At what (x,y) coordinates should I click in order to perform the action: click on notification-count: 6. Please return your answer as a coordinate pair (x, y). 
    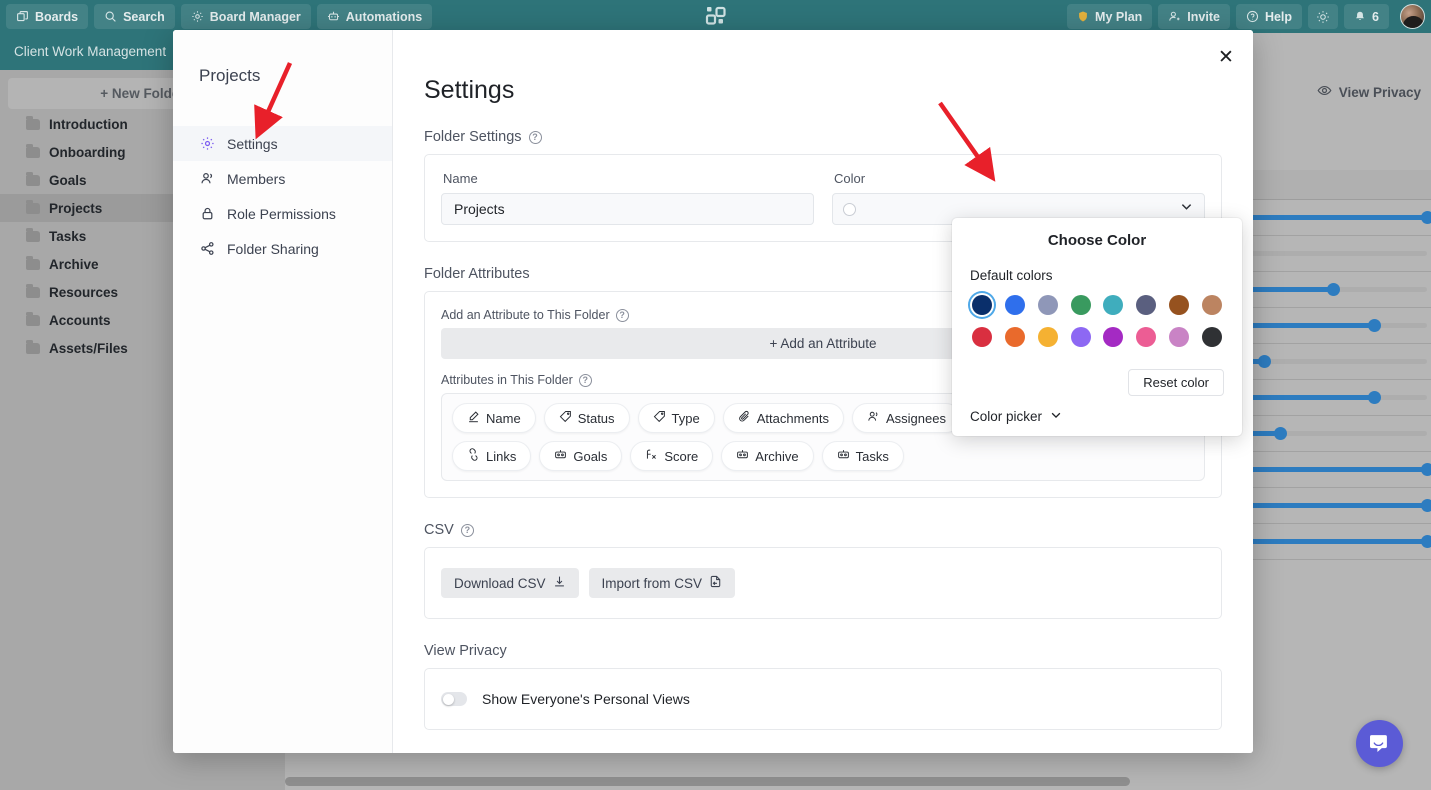
    Looking at the image, I should click on (1375, 16).